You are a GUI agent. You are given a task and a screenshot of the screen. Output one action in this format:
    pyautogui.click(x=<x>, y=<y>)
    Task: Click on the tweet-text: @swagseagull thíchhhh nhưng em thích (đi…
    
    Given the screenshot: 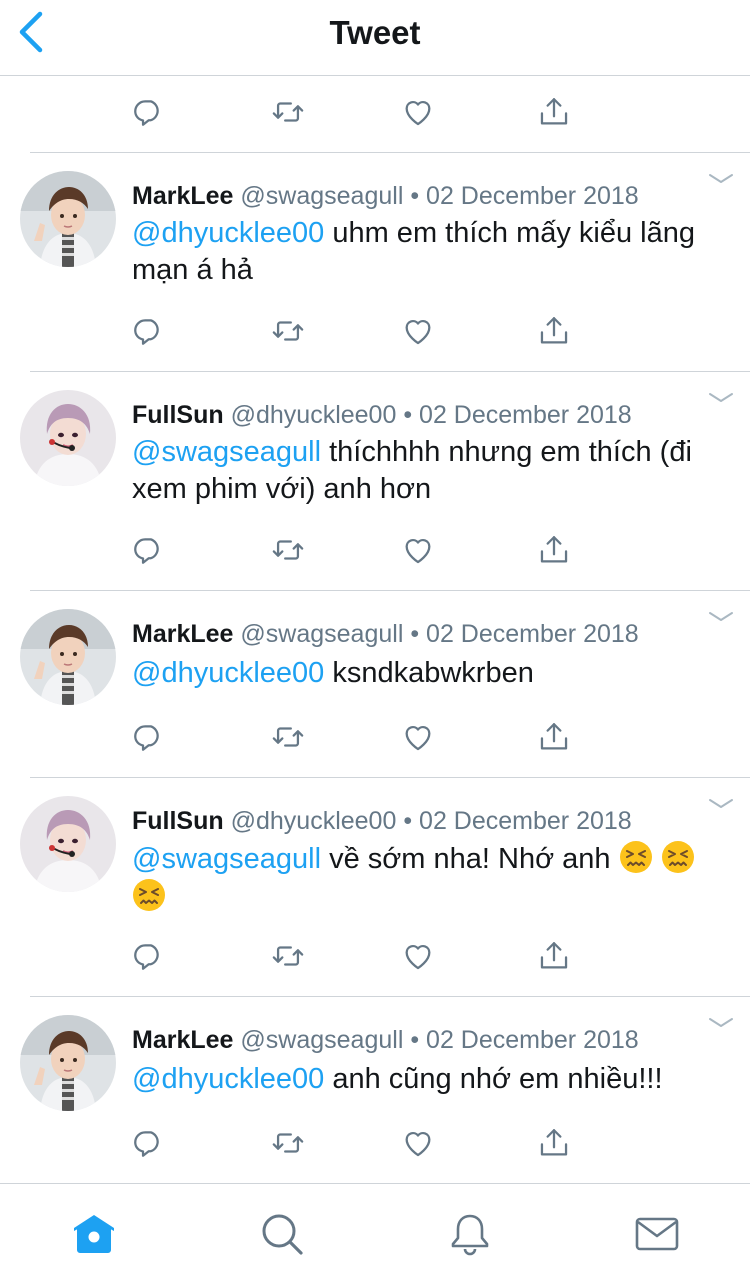 What is the action you would take?
    pyautogui.click(x=432, y=471)
    